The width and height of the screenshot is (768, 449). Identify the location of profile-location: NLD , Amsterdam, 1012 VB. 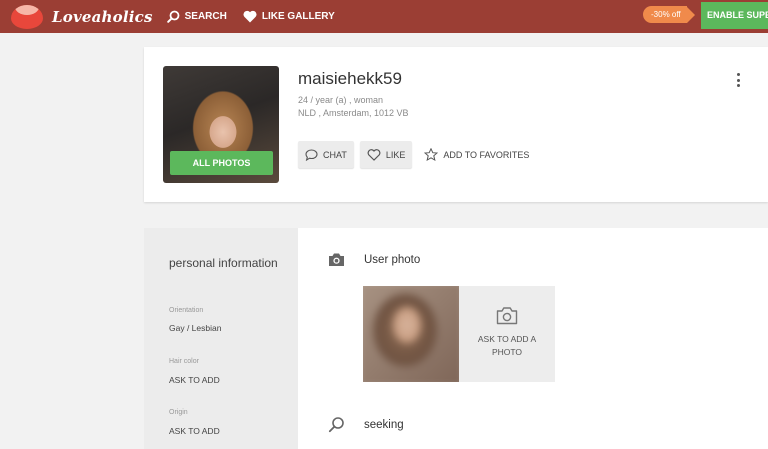
(353, 113).